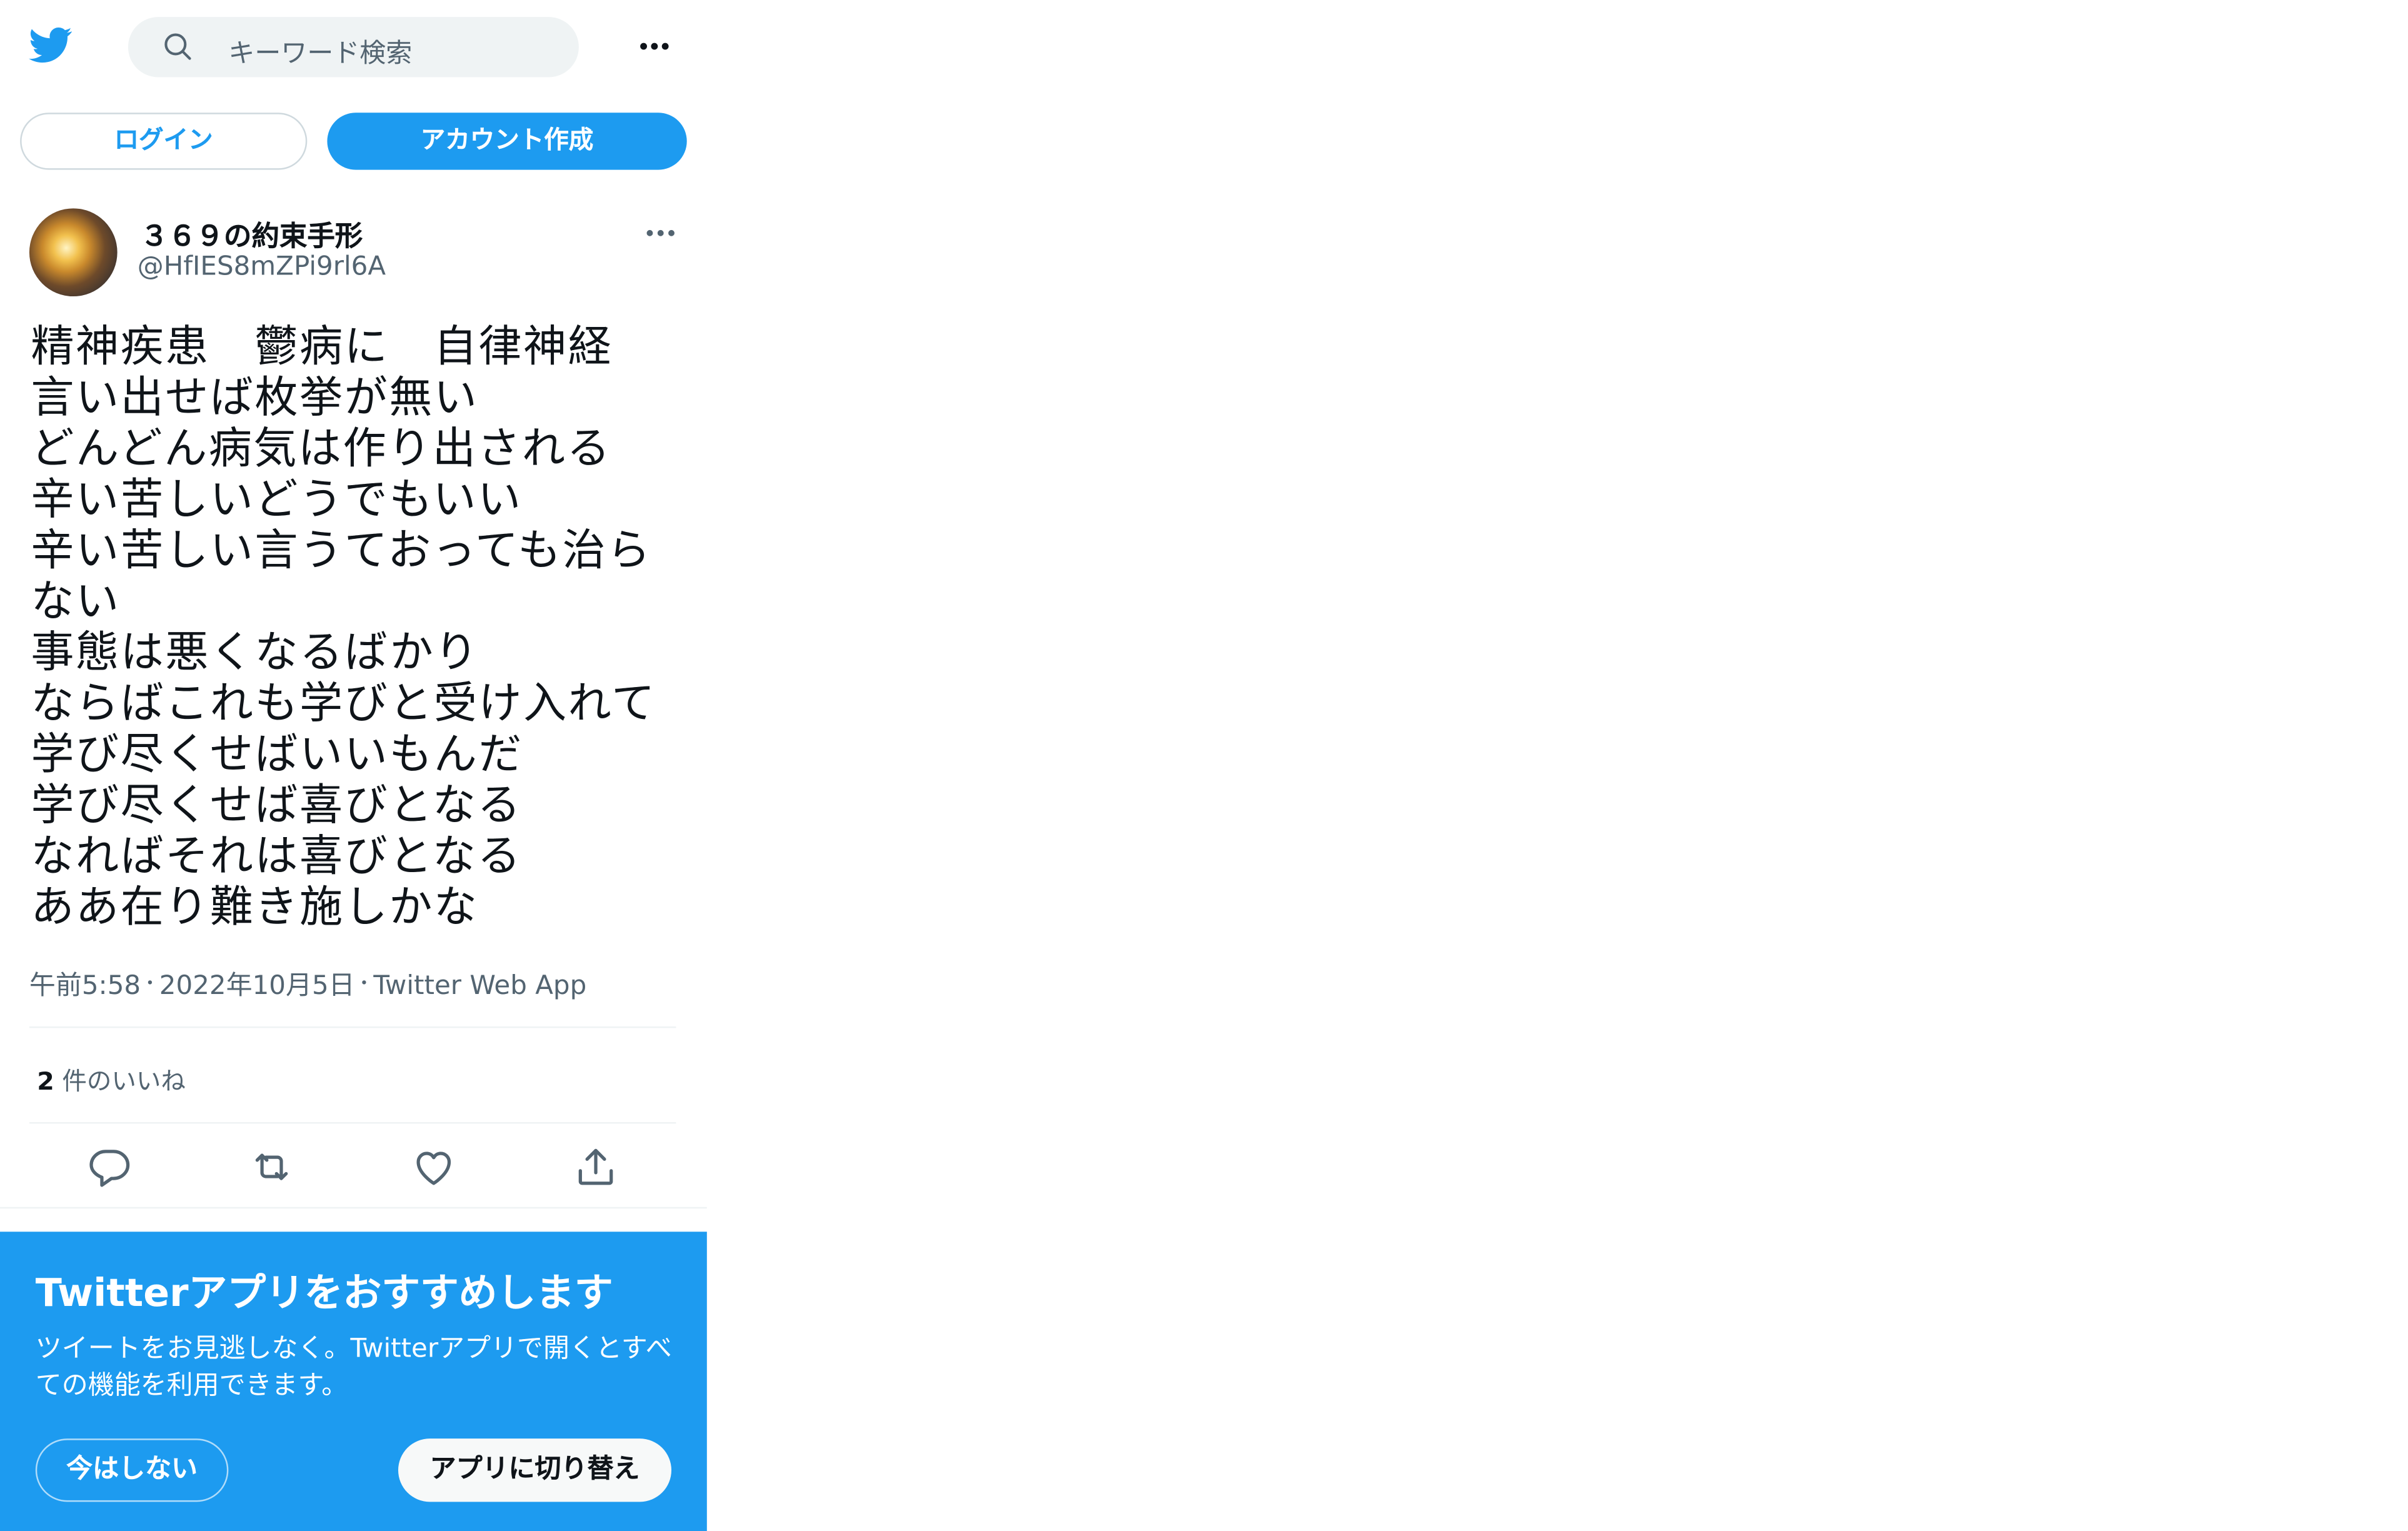 The image size is (2408, 1531). I want to click on share-icon, so click(596, 1167).